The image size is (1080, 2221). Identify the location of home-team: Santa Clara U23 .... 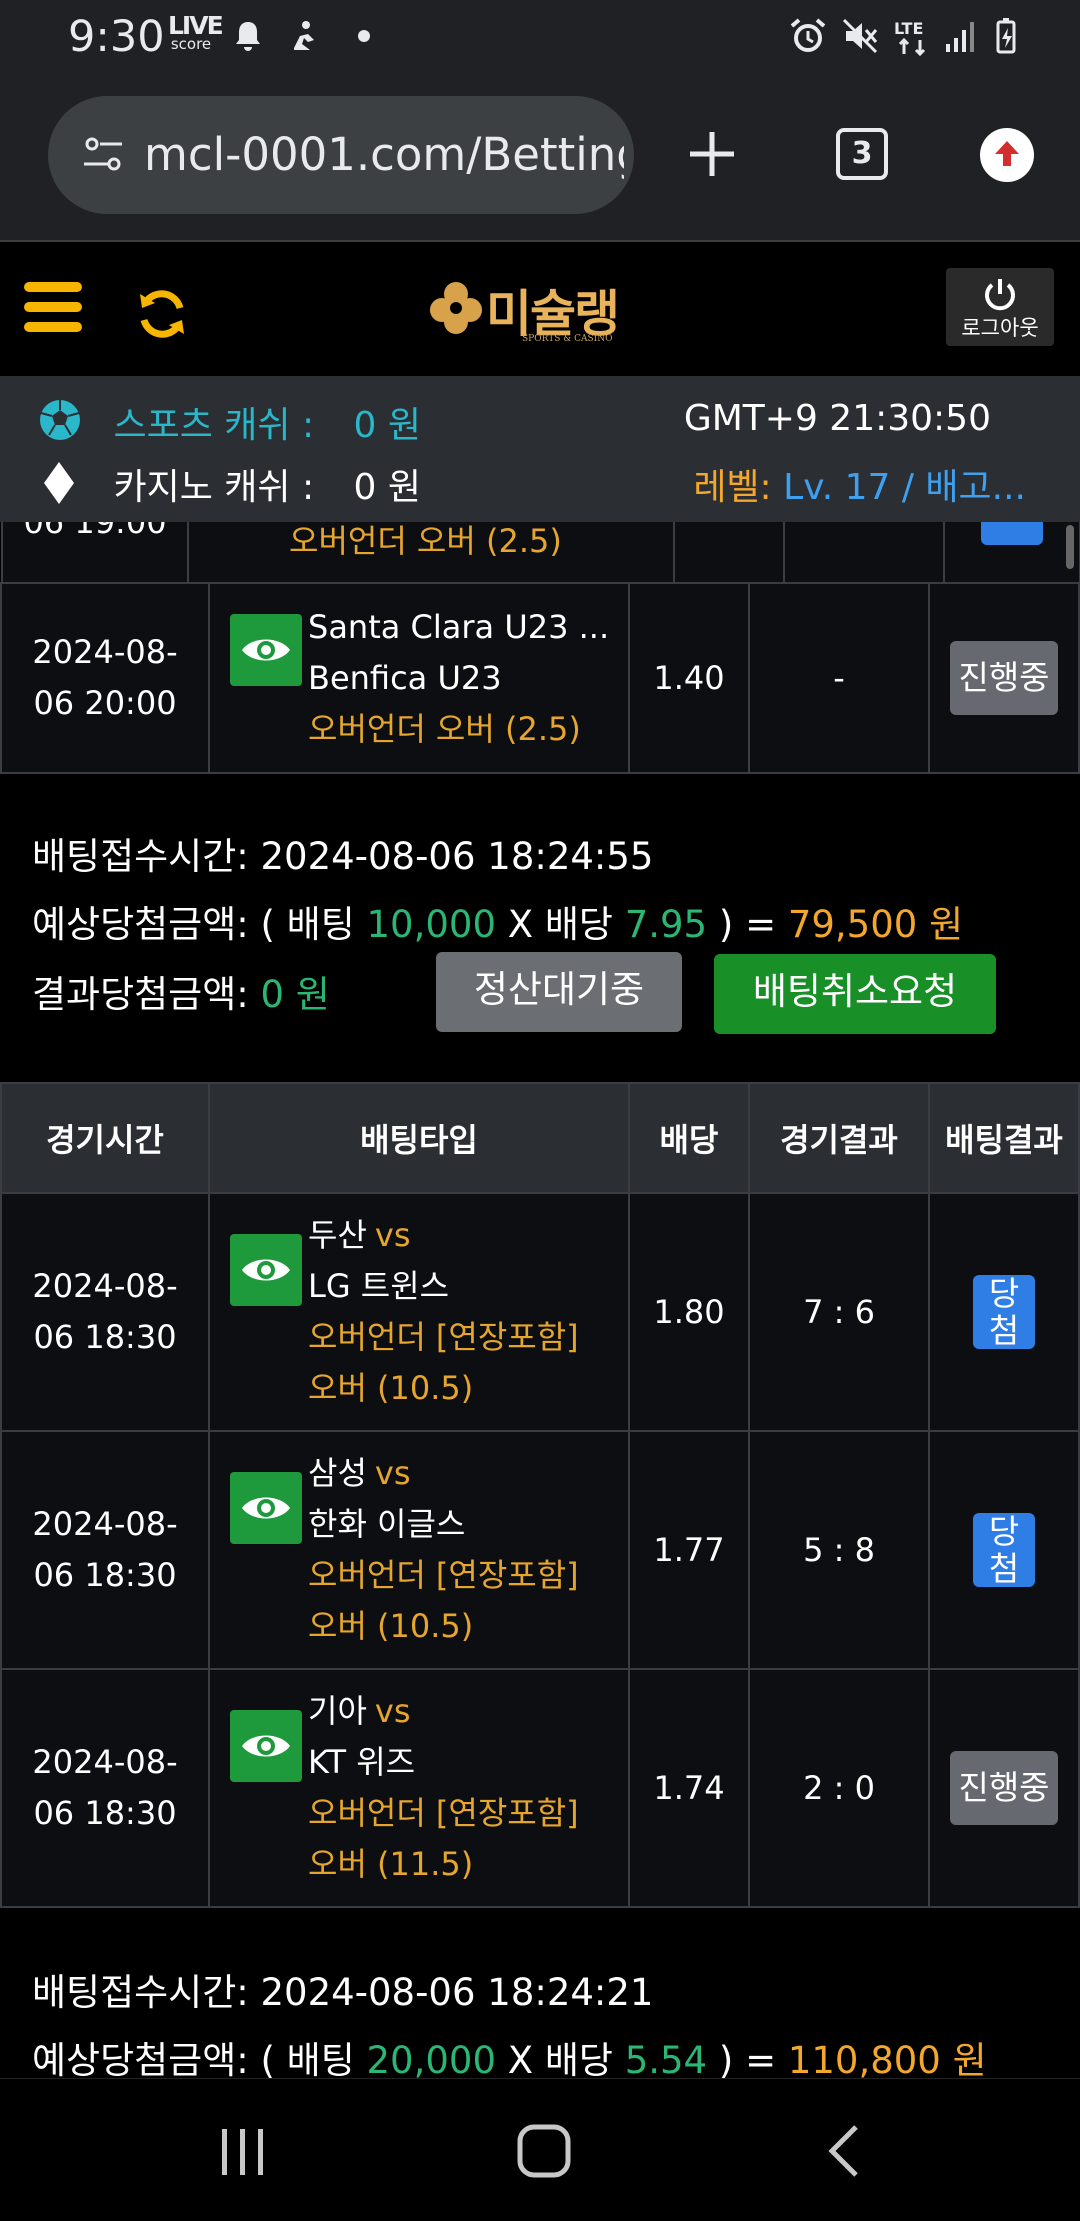
(459, 626).